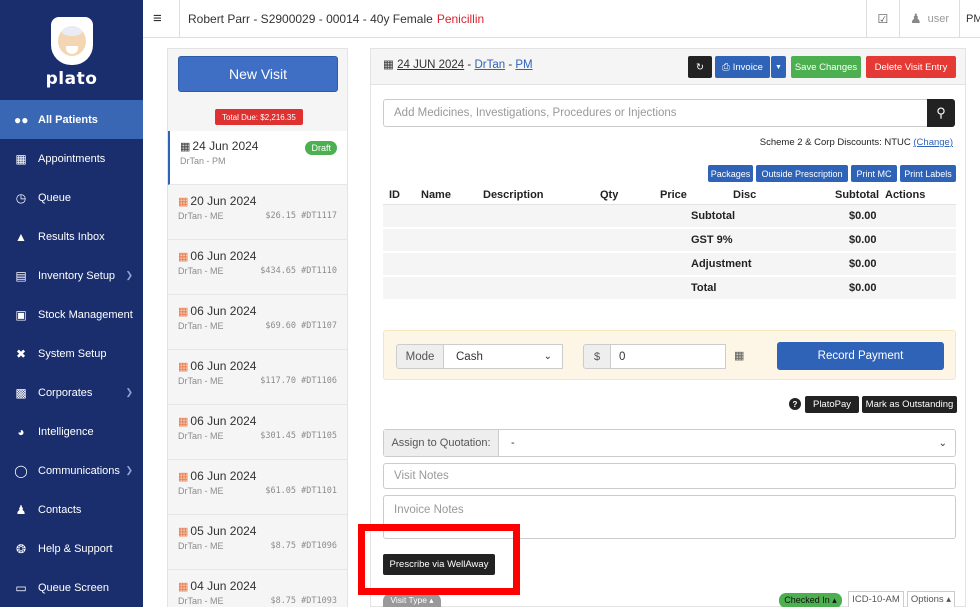  I want to click on payment-mode-select: Cash ⌄, so click(503, 356).